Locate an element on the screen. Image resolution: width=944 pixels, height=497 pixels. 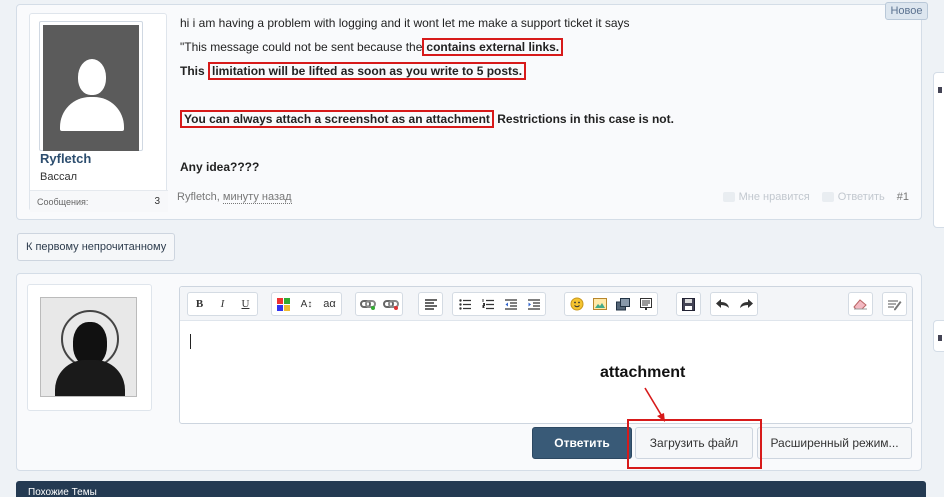
toolbar-group-save is located at coordinates (688, 304).